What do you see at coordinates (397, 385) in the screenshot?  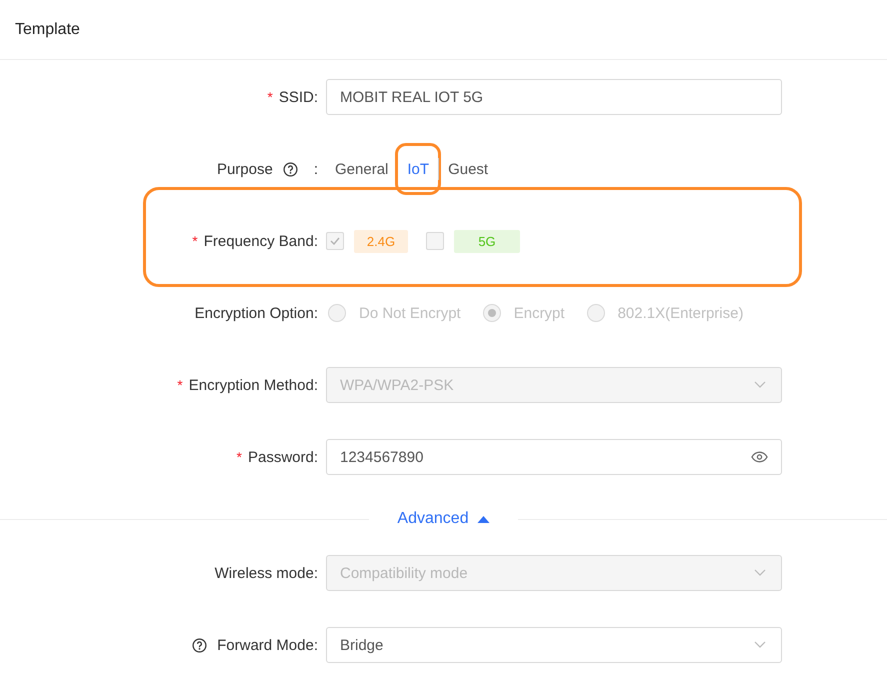 I see `select-value: WPA/WPA2-PSK` at bounding box center [397, 385].